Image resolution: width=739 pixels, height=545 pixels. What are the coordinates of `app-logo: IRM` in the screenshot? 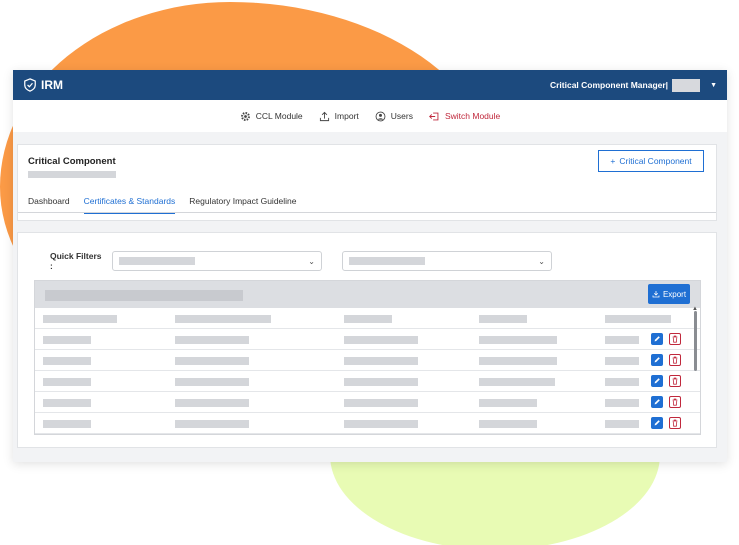 It's located at (43, 85).